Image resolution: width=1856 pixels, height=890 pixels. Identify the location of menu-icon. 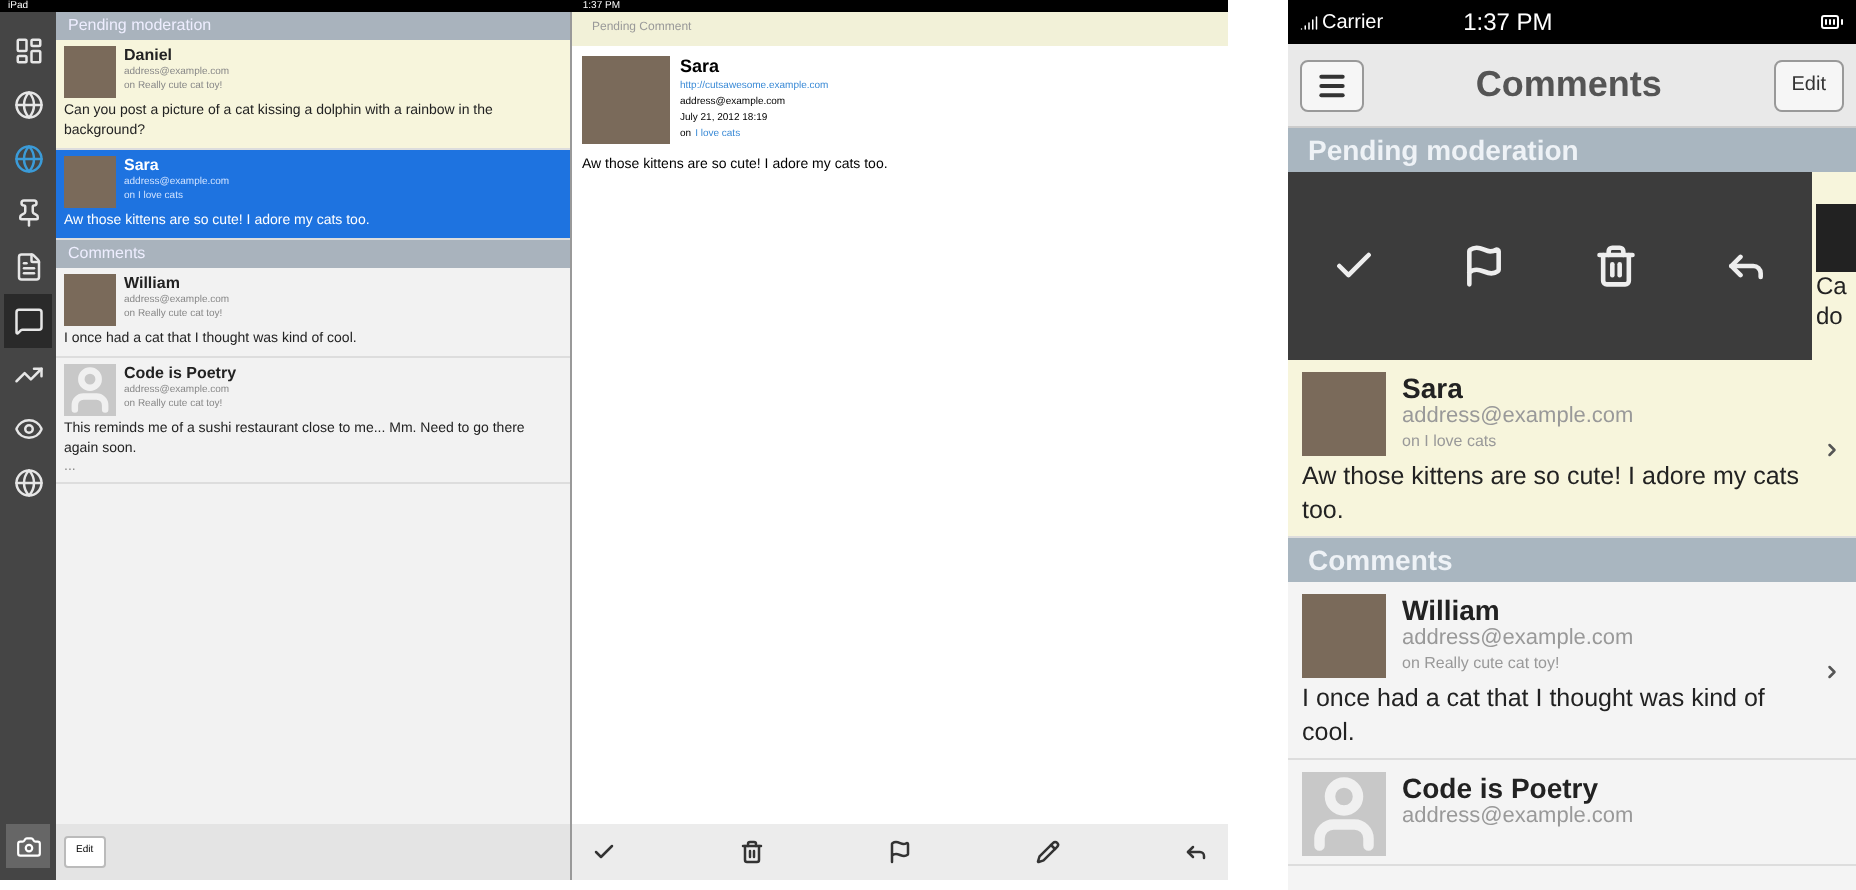
(1332, 85).